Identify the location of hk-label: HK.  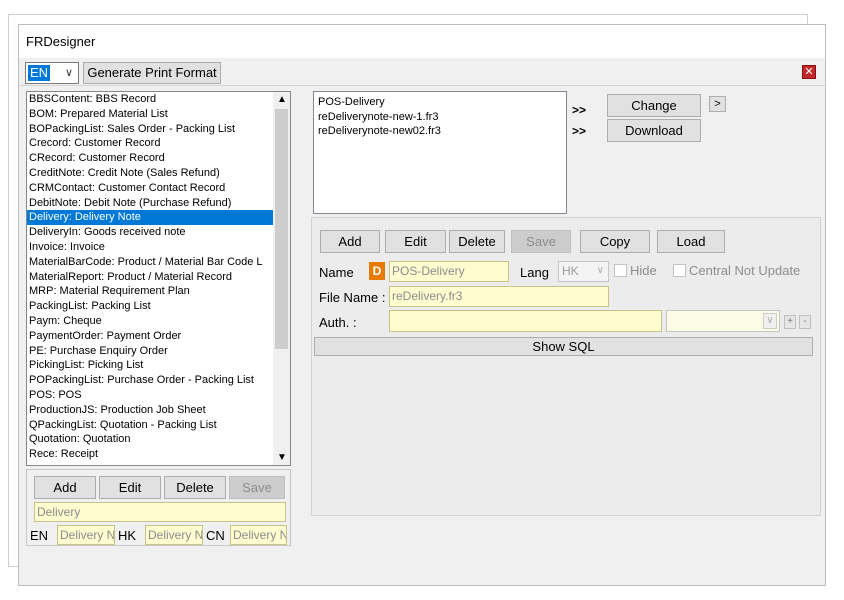
(127, 535).